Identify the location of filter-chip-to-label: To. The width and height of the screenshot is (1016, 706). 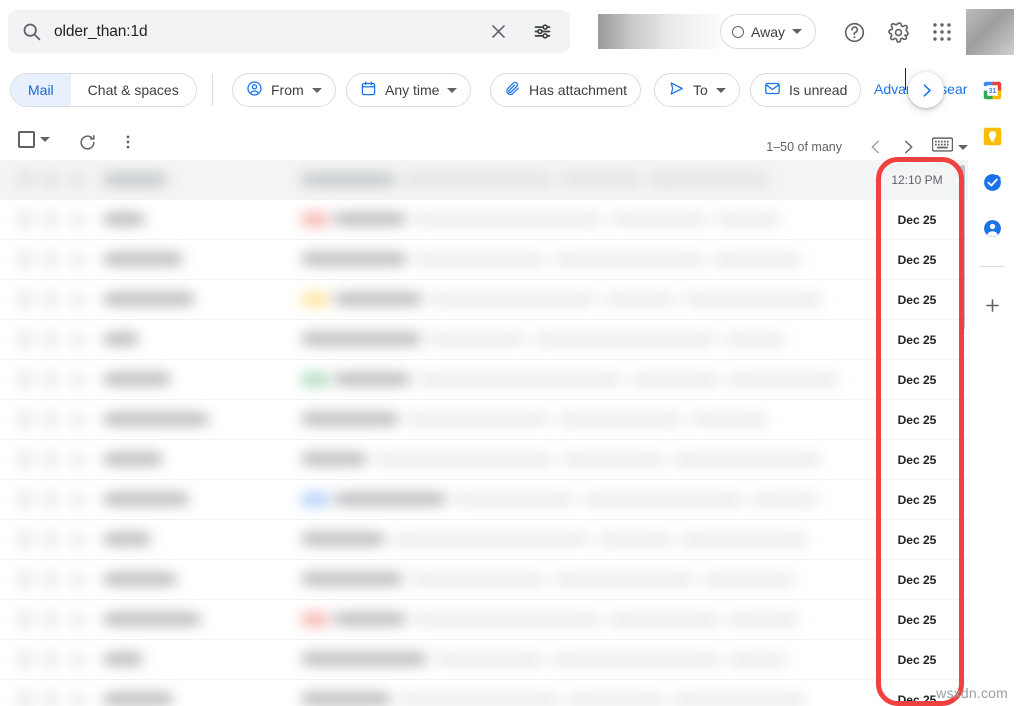
(700, 90).